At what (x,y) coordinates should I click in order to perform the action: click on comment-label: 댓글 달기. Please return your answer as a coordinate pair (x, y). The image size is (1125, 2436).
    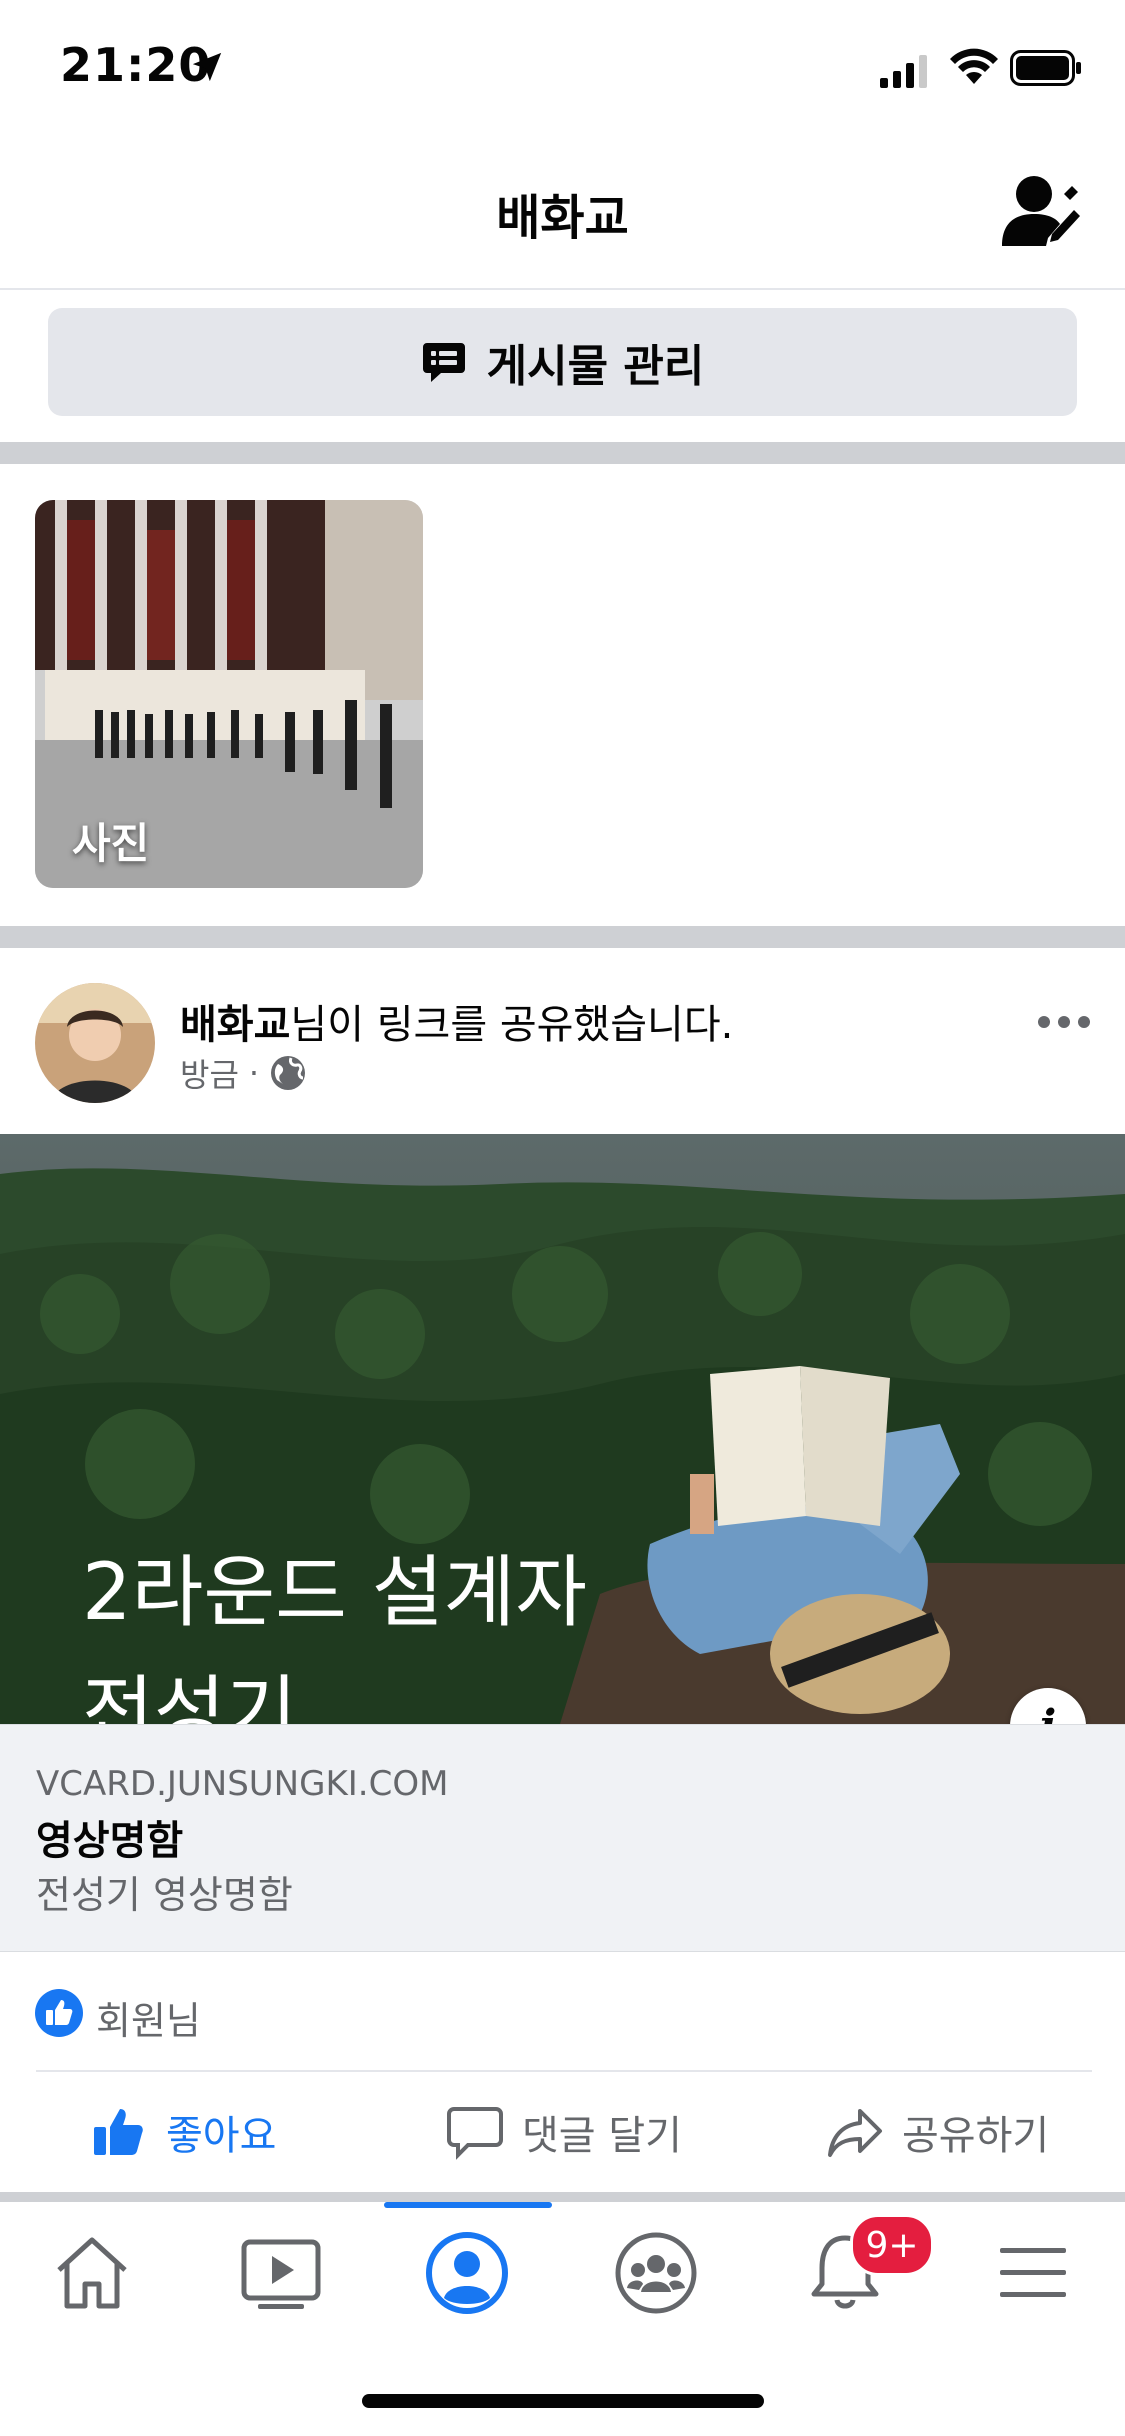
    Looking at the image, I should click on (602, 2136).